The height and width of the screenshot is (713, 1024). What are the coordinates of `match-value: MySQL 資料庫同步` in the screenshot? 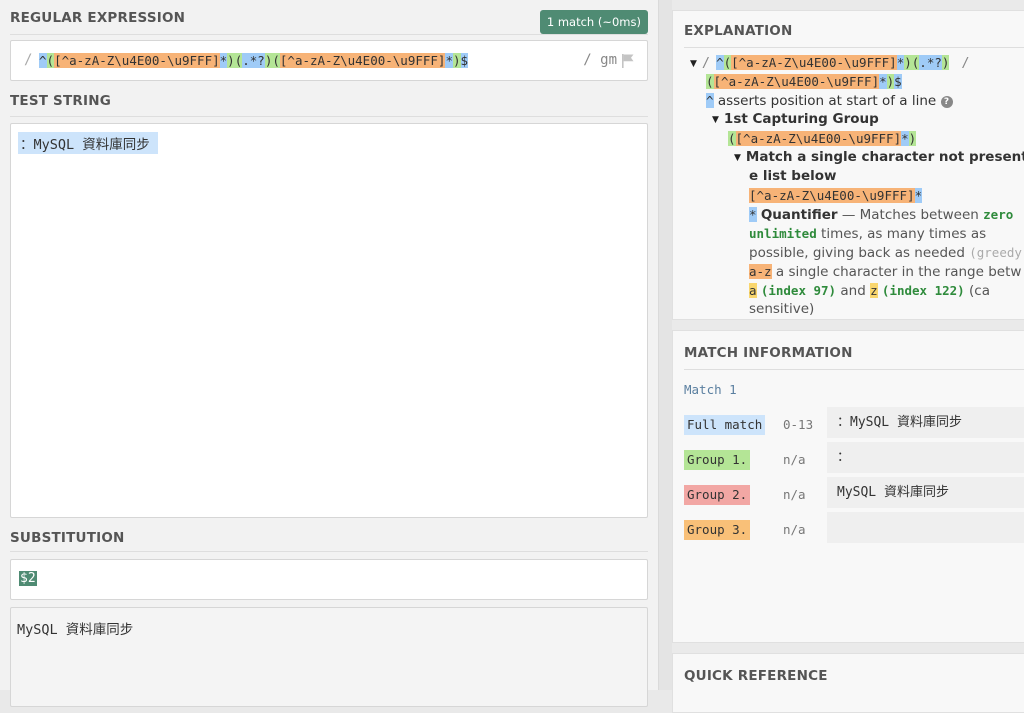 It's located at (925, 492).